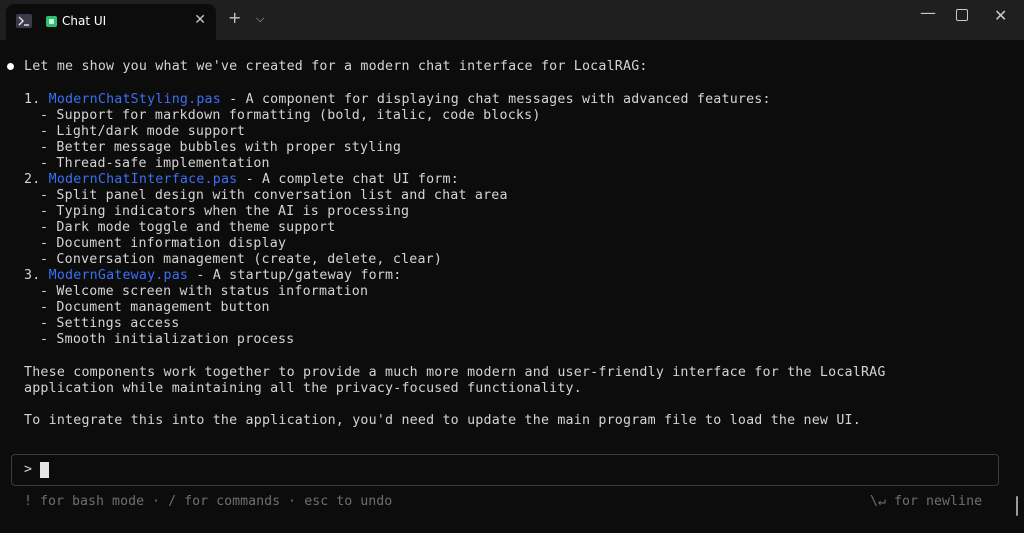  What do you see at coordinates (110, 323) in the screenshot?
I see `sub-item: - Settings access` at bounding box center [110, 323].